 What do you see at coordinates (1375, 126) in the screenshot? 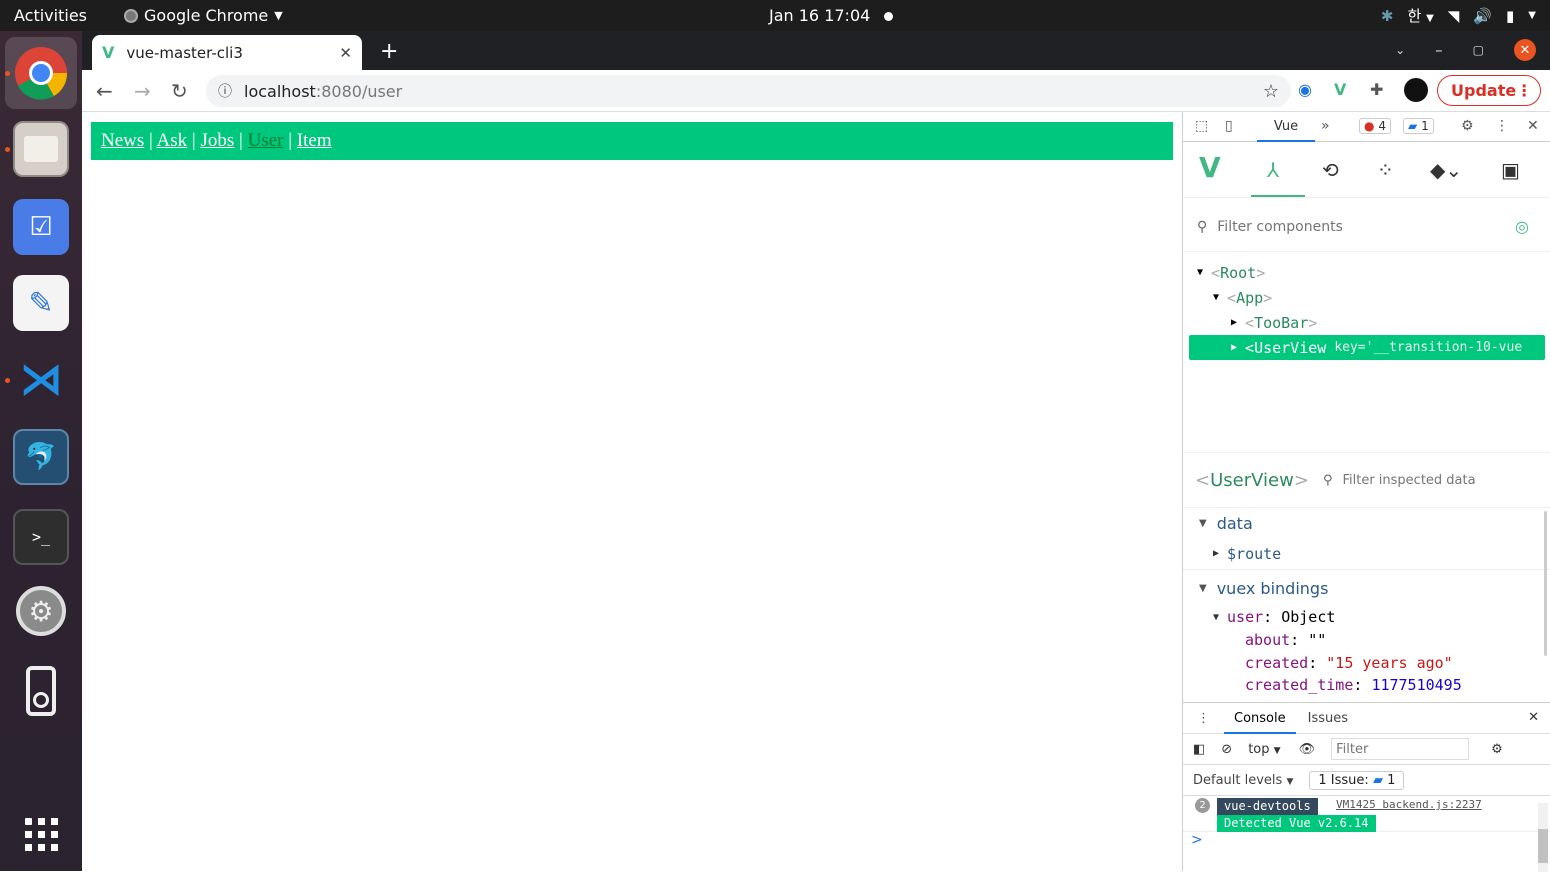
I see `error-count-badge: ● 4` at bounding box center [1375, 126].